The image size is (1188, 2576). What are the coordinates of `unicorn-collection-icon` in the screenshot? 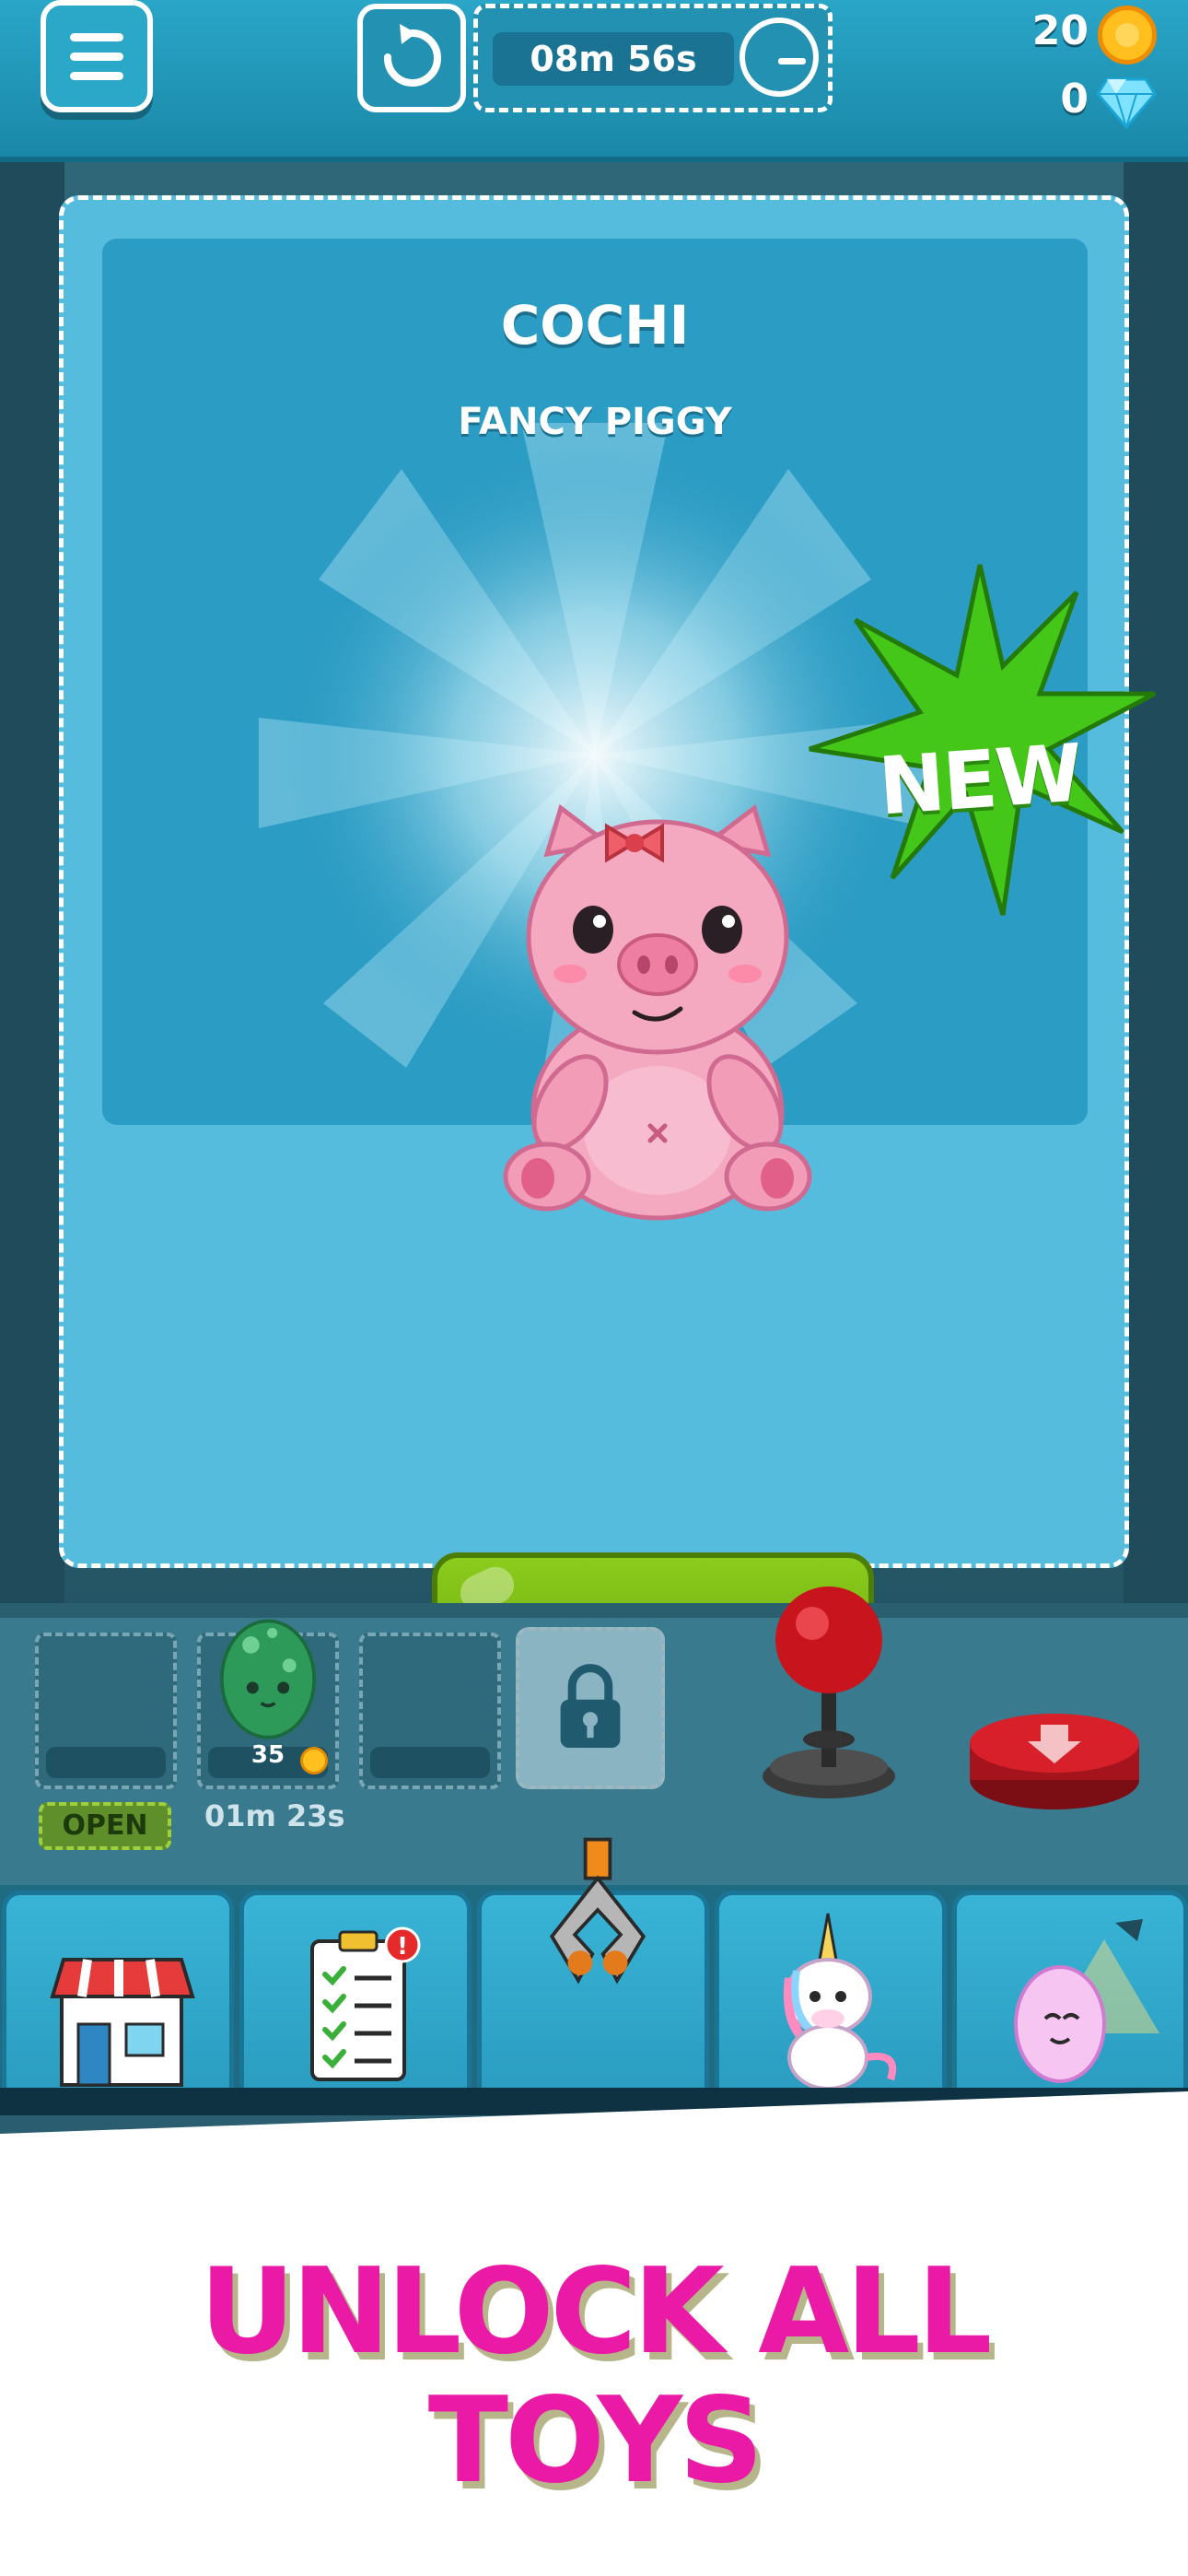 It's located at (840, 2001).